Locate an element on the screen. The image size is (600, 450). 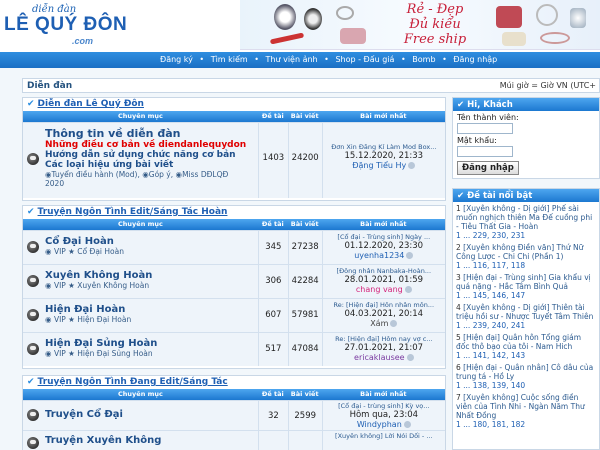
nav-shop: Shop - Đấu giá is located at coordinates (364, 59).